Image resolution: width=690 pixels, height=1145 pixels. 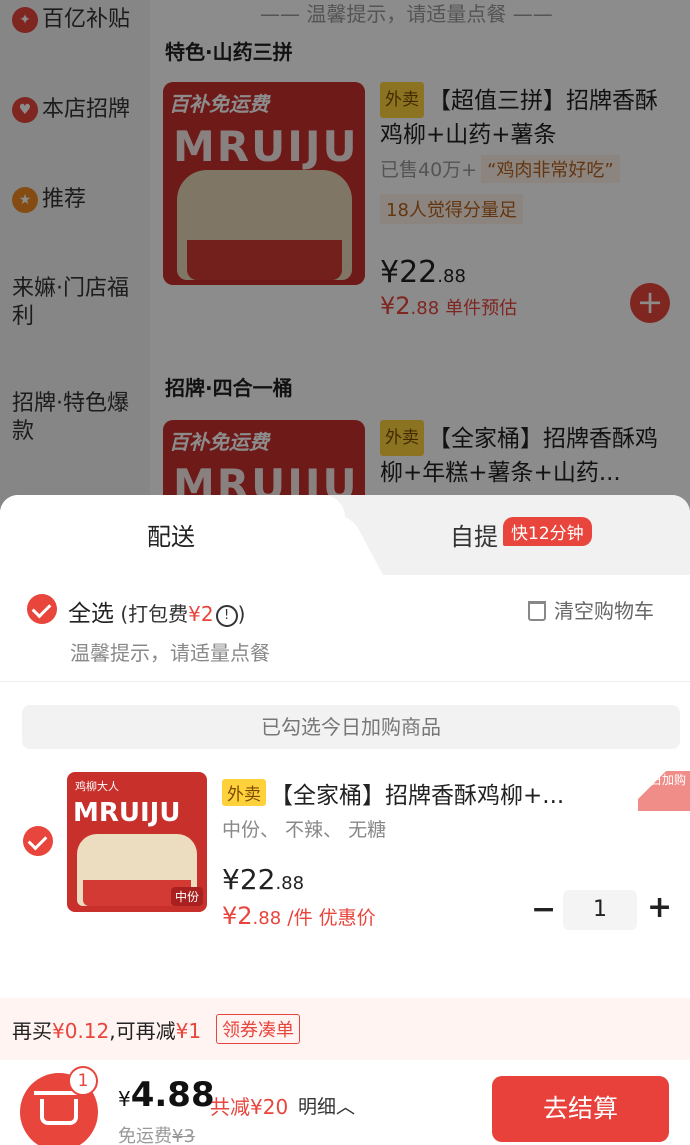 I want to click on fee-value: ¥2, so click(x=201, y=614).